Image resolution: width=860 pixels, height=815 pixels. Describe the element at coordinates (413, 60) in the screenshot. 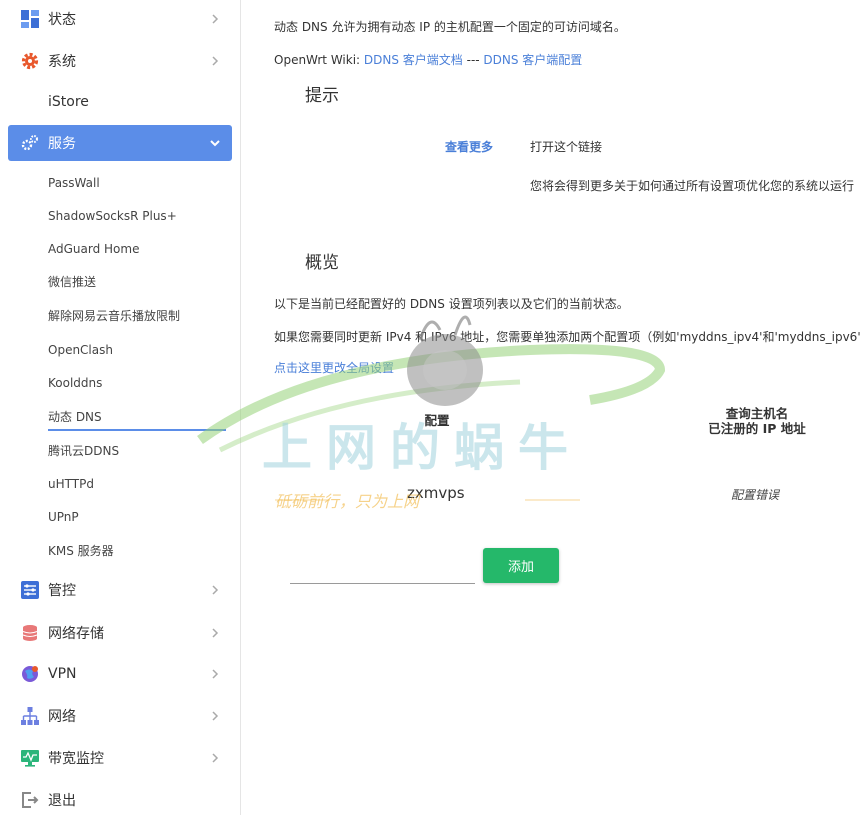

I see `ddns-doc-link: DDNS 客户端文档` at that location.